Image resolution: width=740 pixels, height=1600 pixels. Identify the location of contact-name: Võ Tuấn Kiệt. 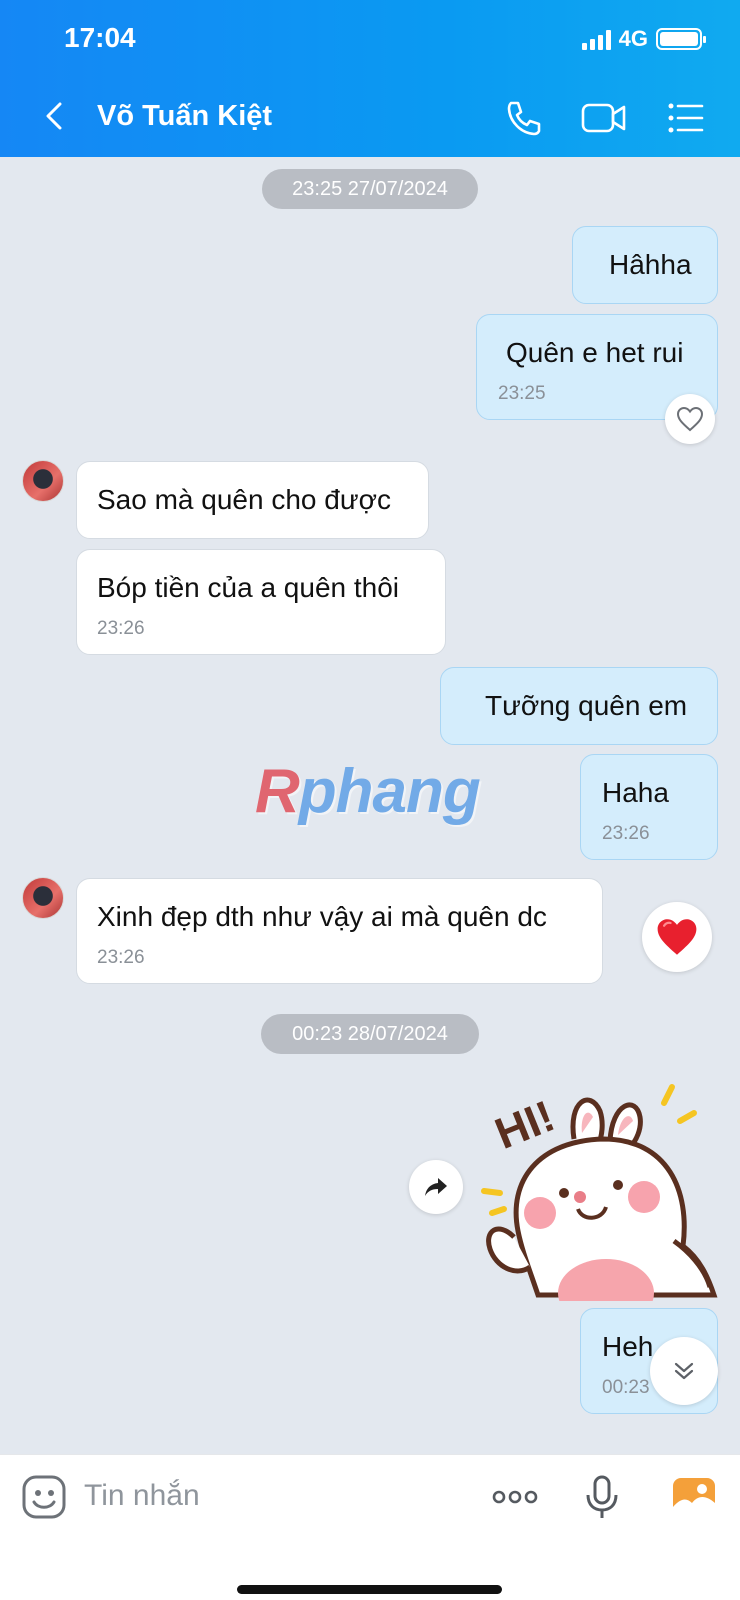
(184, 116).